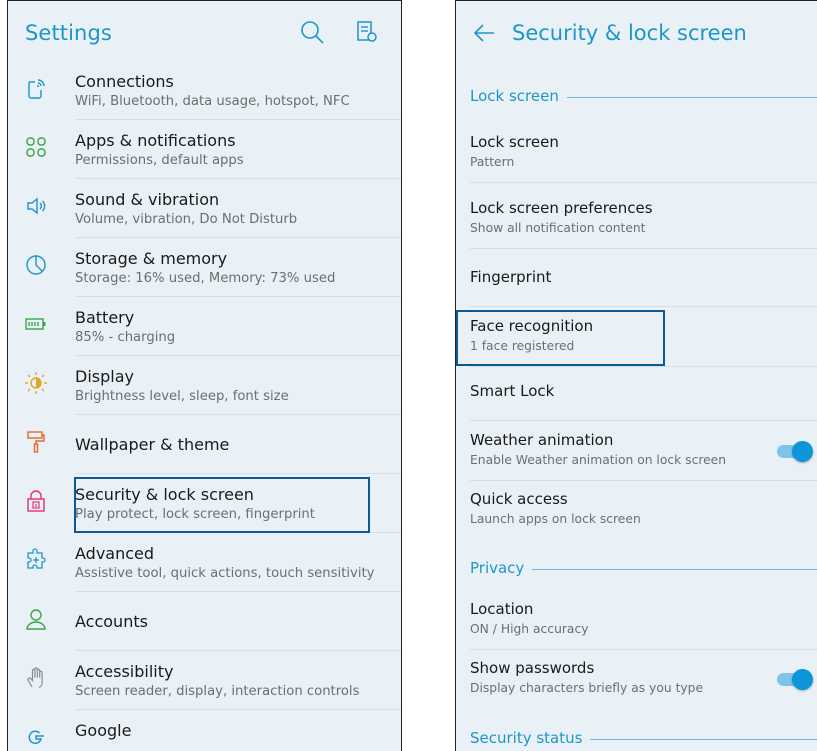 This screenshot has width=817, height=751. Describe the element at coordinates (36, 442) in the screenshot. I see `paint-roller-icon` at that location.